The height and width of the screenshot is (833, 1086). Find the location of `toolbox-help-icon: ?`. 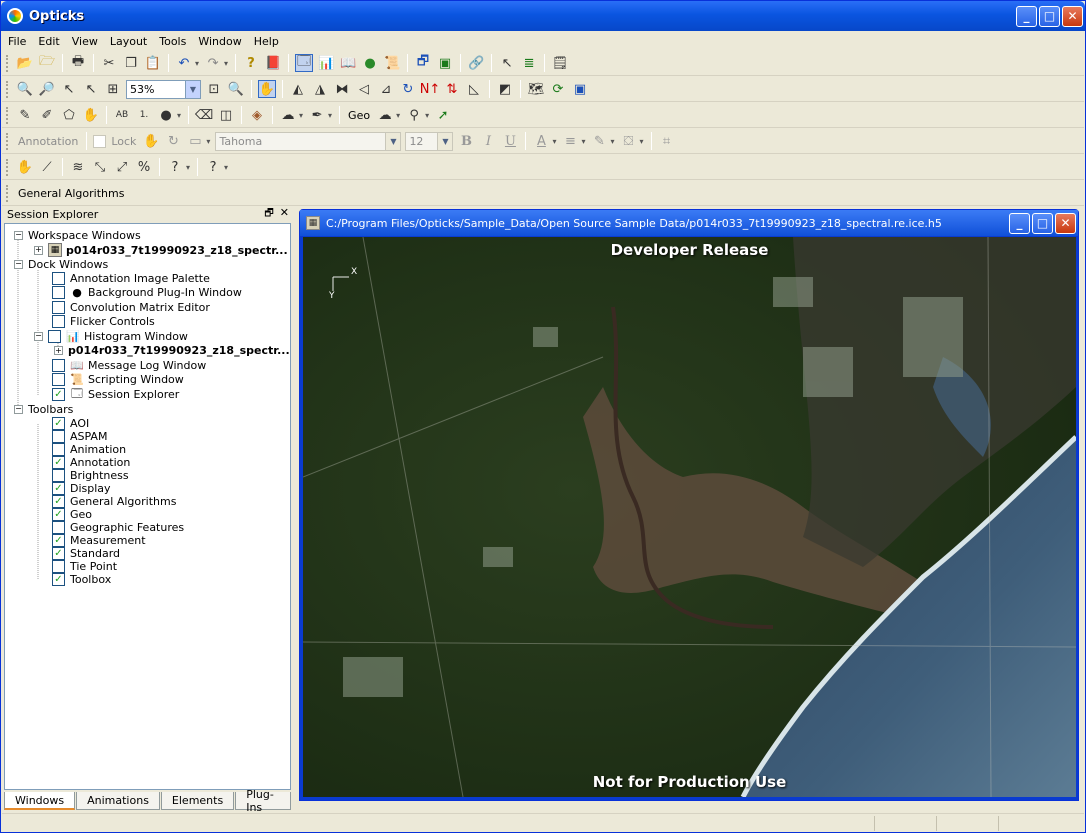

toolbox-help-icon: ? is located at coordinates (213, 167).